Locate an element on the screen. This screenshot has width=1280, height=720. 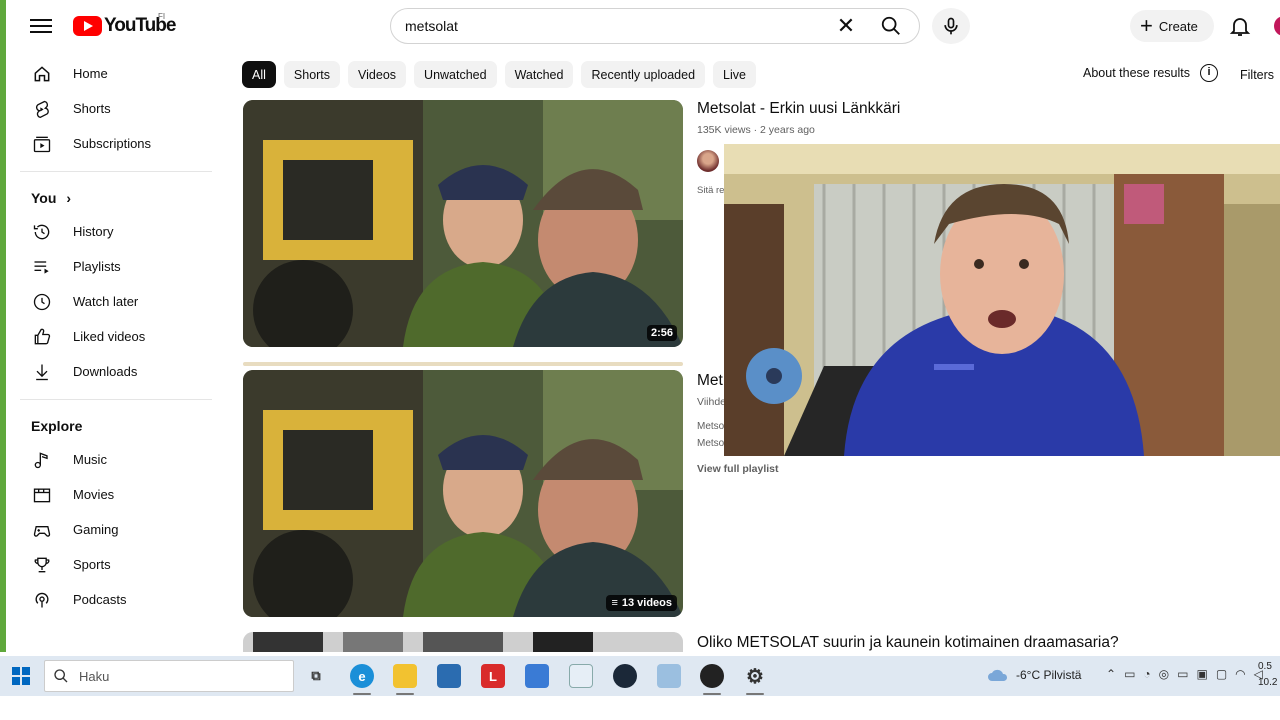
account-avatar is located at coordinates (1277, 26).